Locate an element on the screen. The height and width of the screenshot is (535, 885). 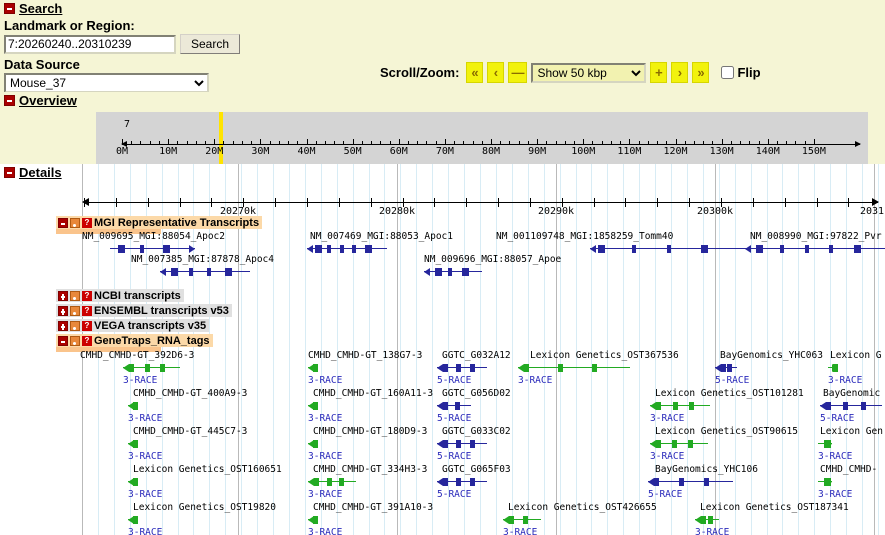
collapse-search-icon is located at coordinates (9, 8).